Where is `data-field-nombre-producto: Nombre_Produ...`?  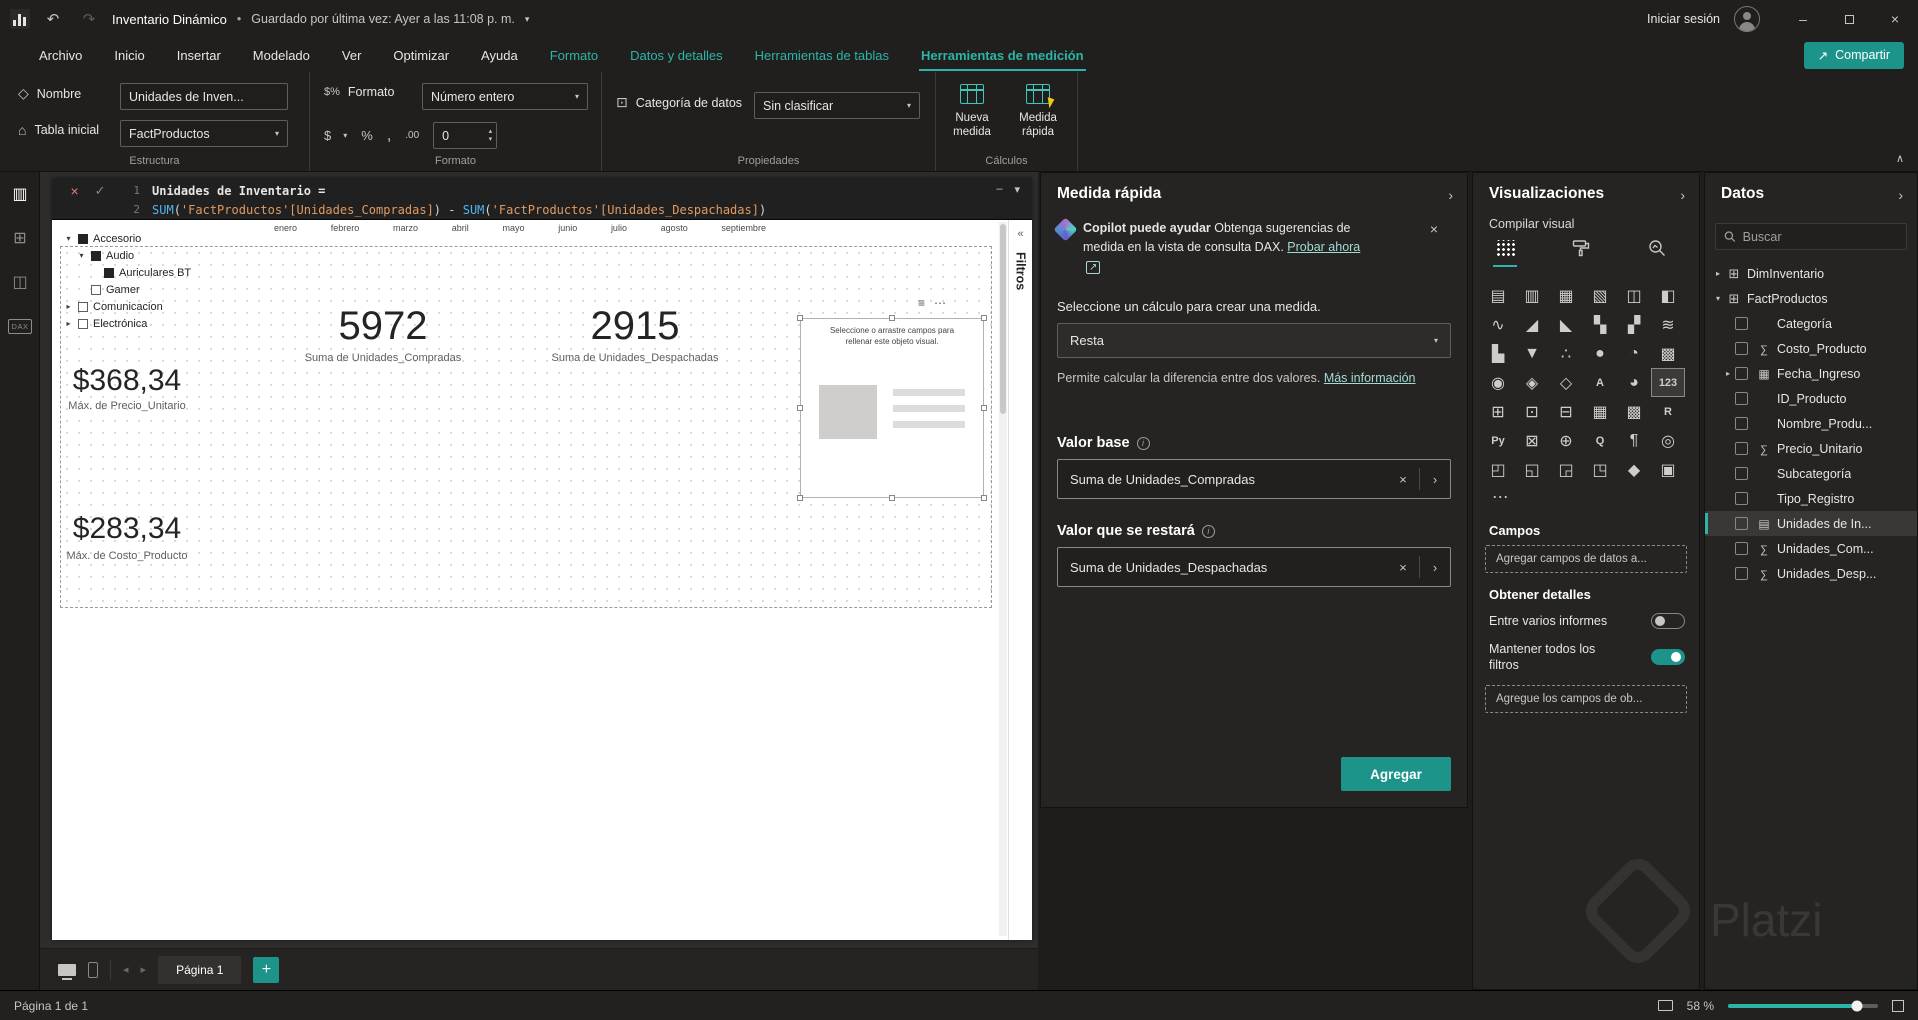 data-field-nombre-producto: Nombre_Produ... is located at coordinates (1811, 423).